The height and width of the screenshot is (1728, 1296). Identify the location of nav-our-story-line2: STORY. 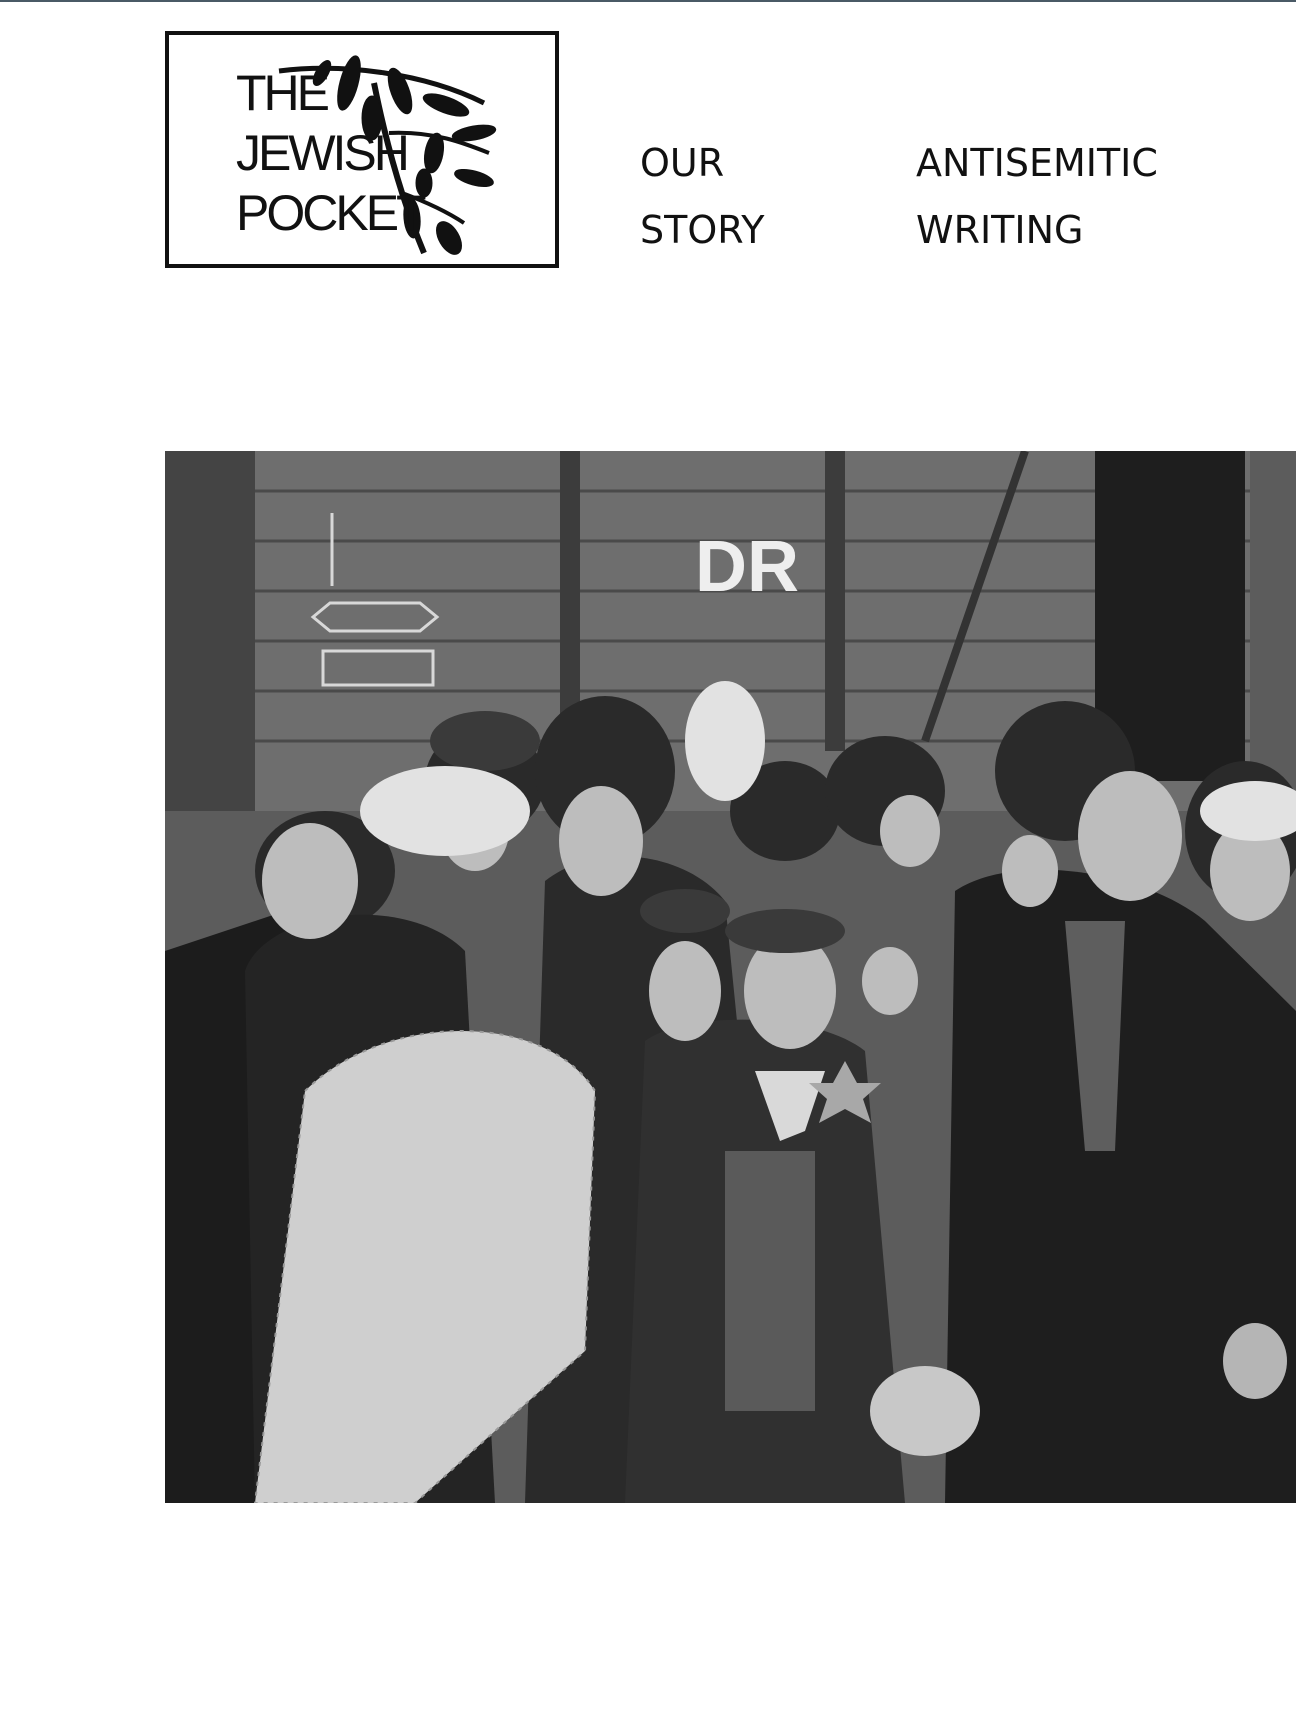
(702, 230).